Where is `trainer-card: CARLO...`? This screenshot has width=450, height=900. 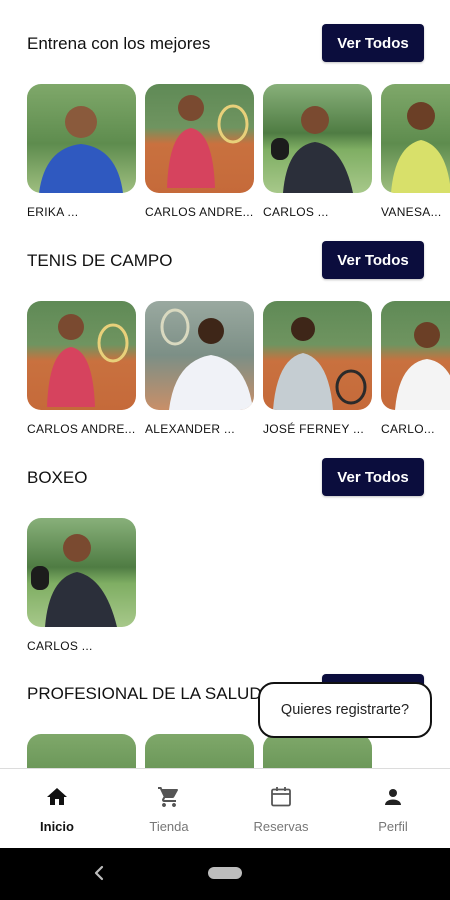
trainer-card: CARLO... is located at coordinates (415, 368).